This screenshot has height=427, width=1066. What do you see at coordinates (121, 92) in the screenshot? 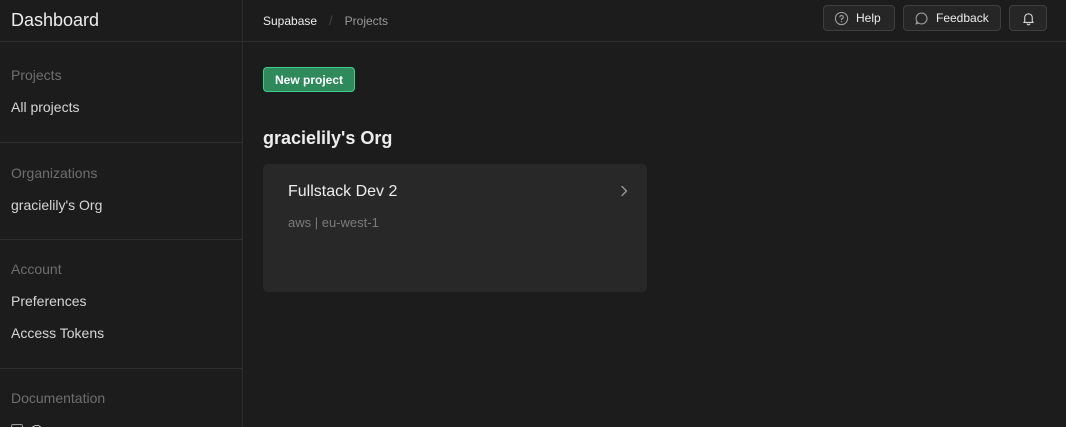
I see `sidebar-section-projects: Projects All projects` at bounding box center [121, 92].